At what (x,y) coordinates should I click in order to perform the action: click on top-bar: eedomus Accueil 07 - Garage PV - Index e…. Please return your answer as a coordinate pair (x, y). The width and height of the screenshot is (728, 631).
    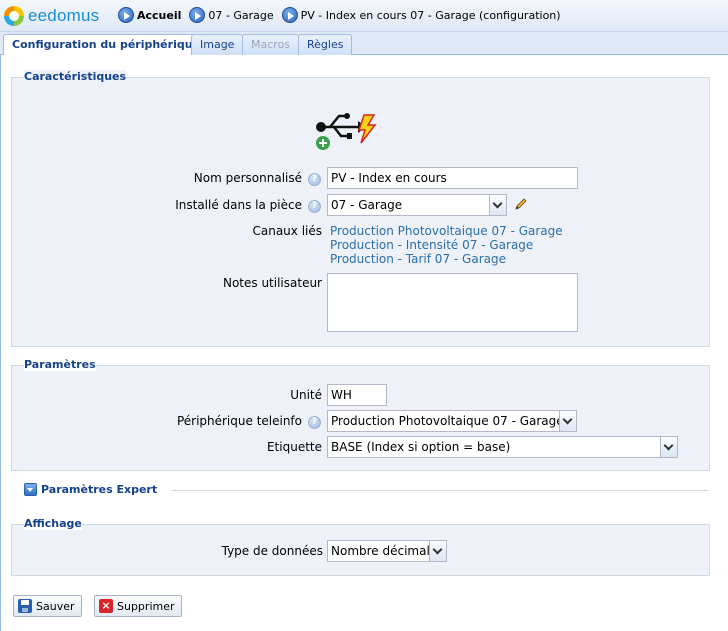
    Looking at the image, I should click on (364, 16).